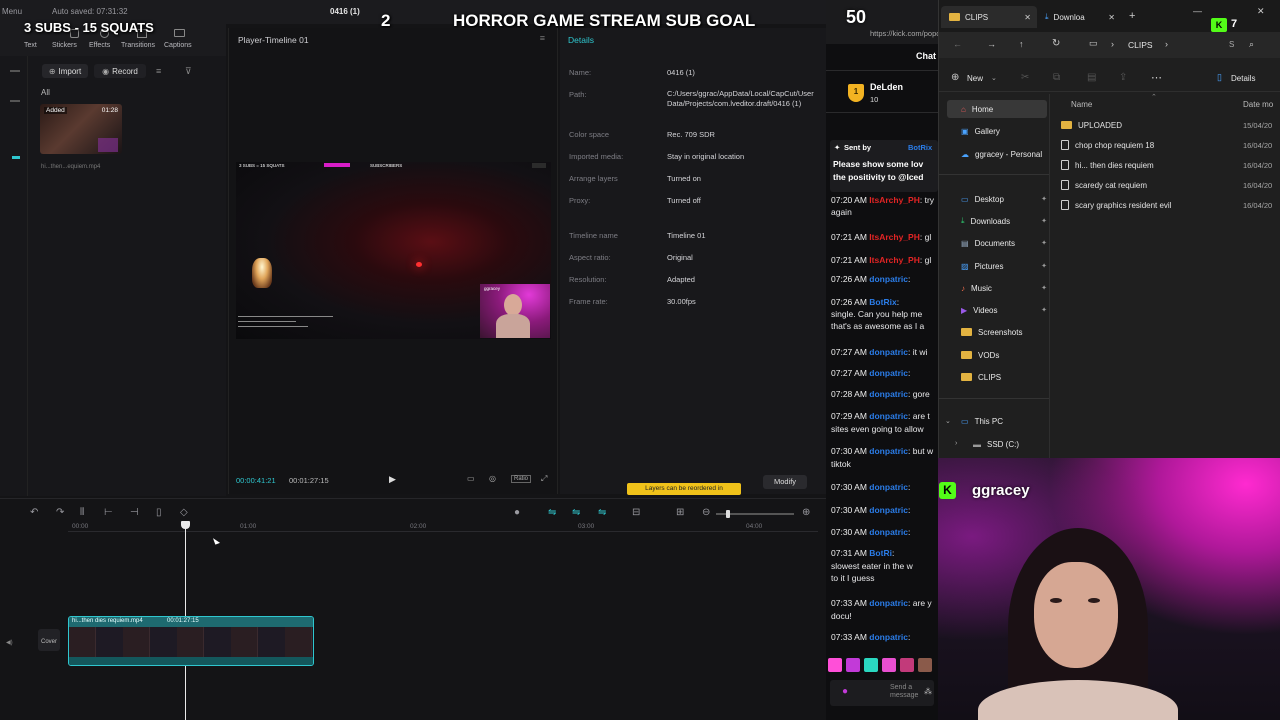 The height and width of the screenshot is (720, 1280). Describe the element at coordinates (178, 45) in the screenshot. I see `tool-captions: Captions` at that location.